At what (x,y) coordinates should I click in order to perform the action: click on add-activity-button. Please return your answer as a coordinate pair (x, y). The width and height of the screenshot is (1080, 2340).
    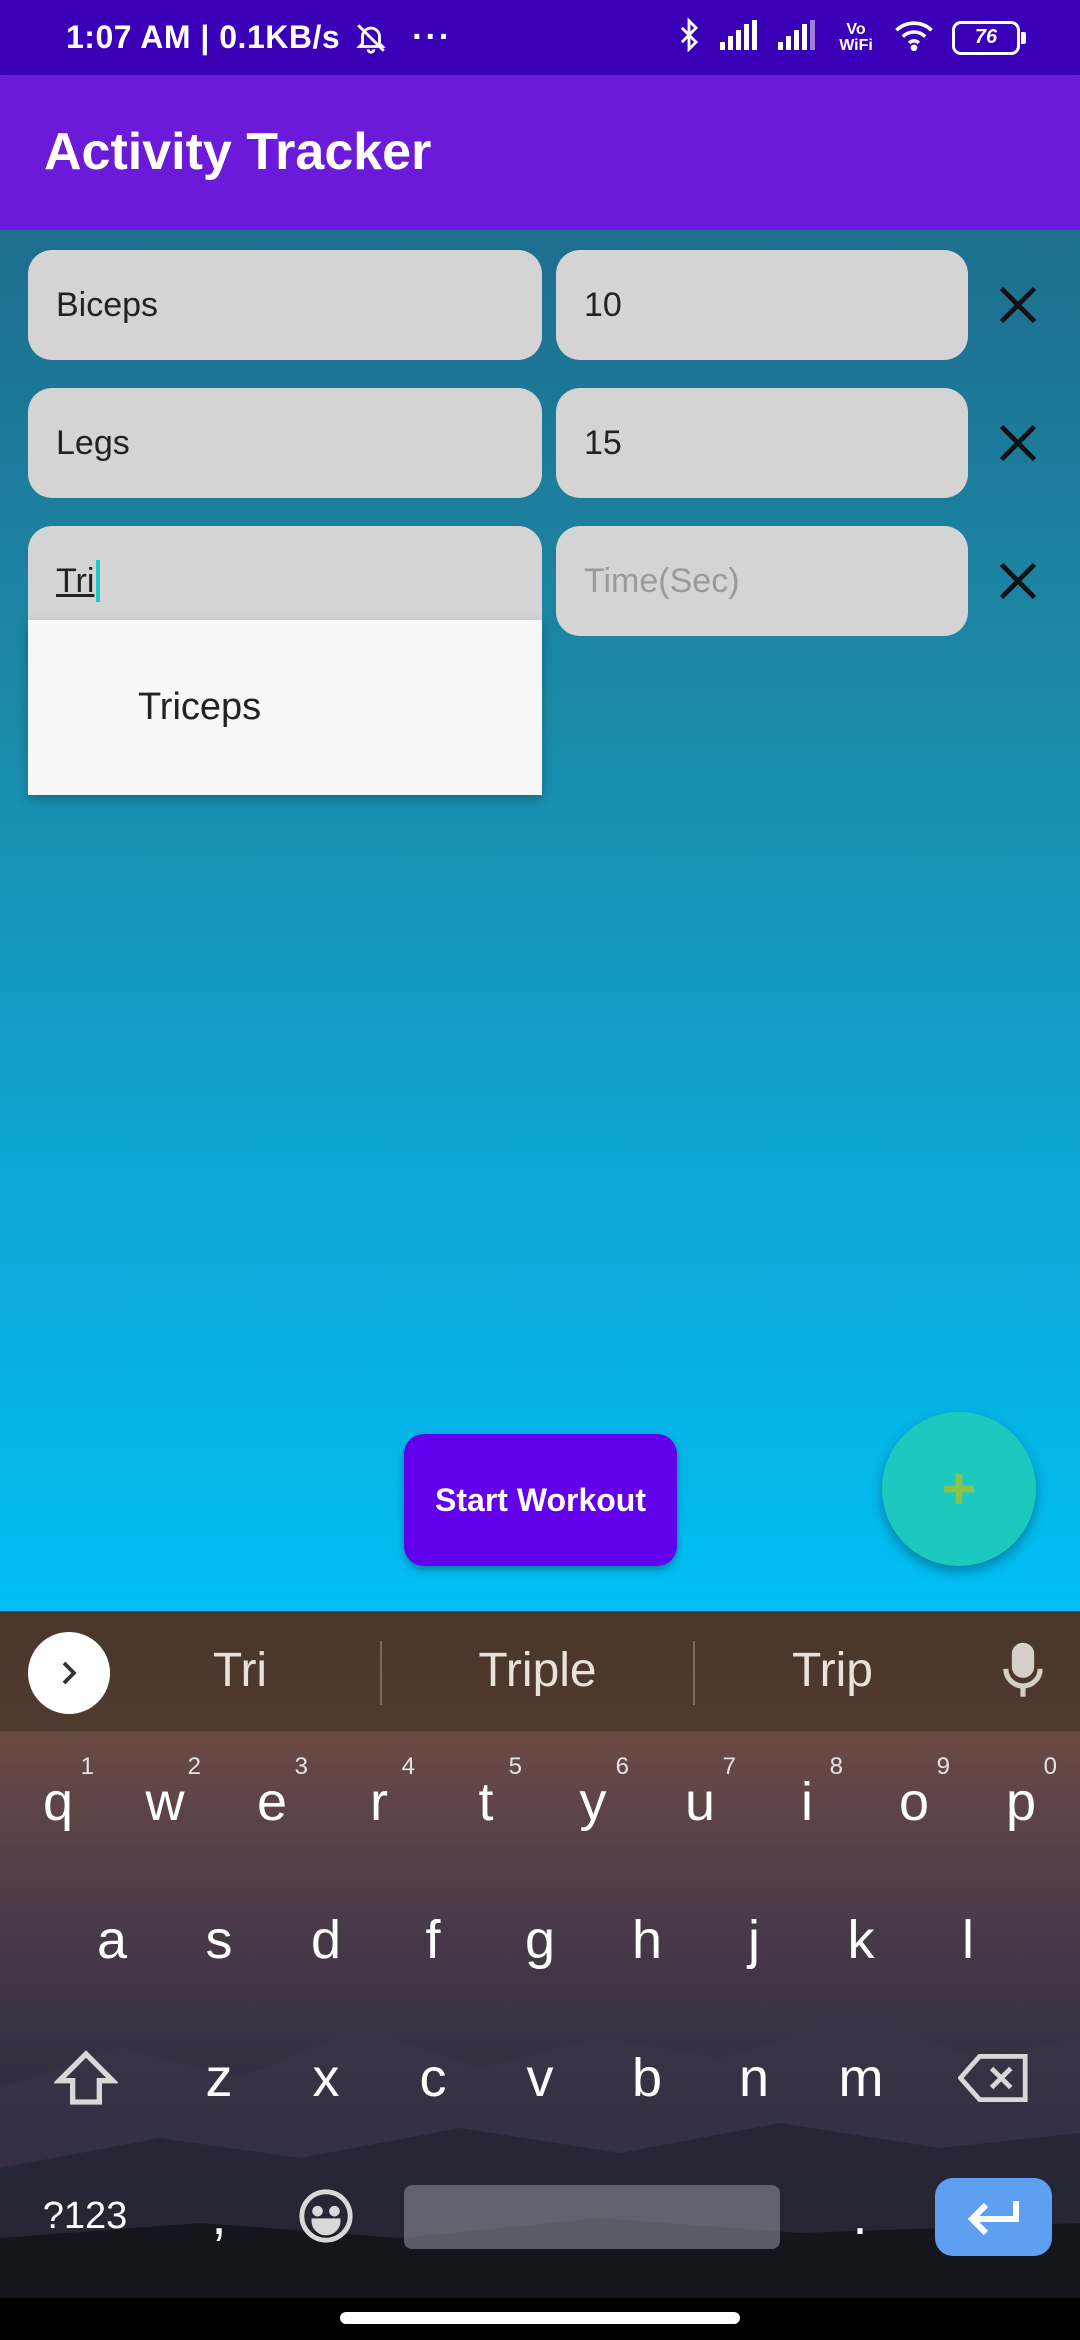
    Looking at the image, I should click on (959, 1489).